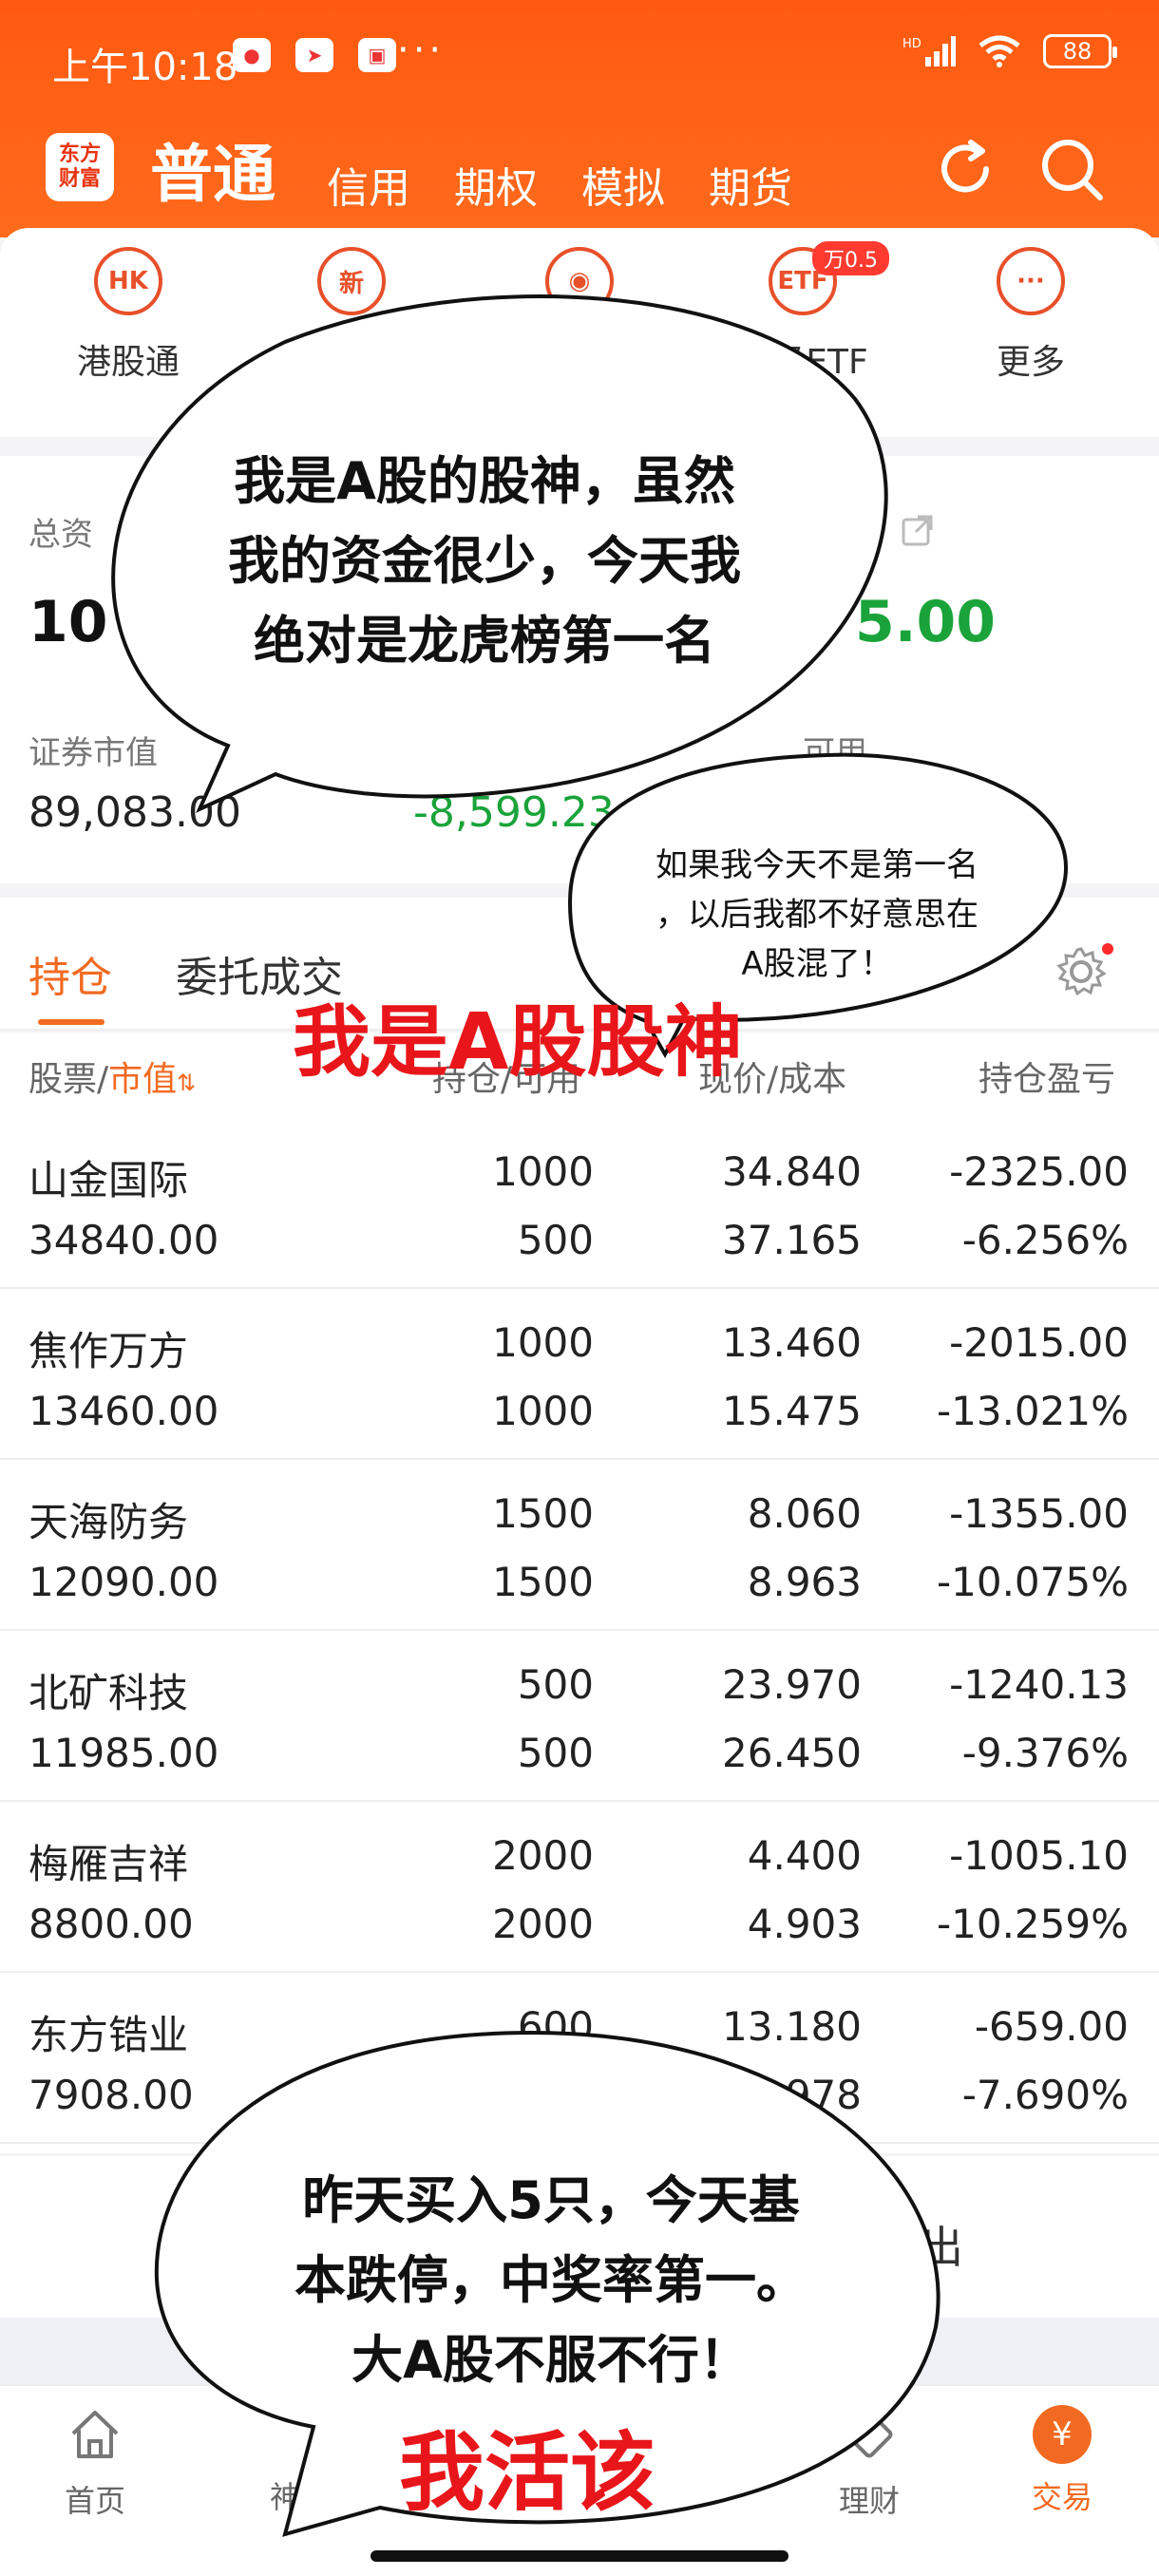  I want to click on col-market-value-label: 市值, so click(143, 1079).